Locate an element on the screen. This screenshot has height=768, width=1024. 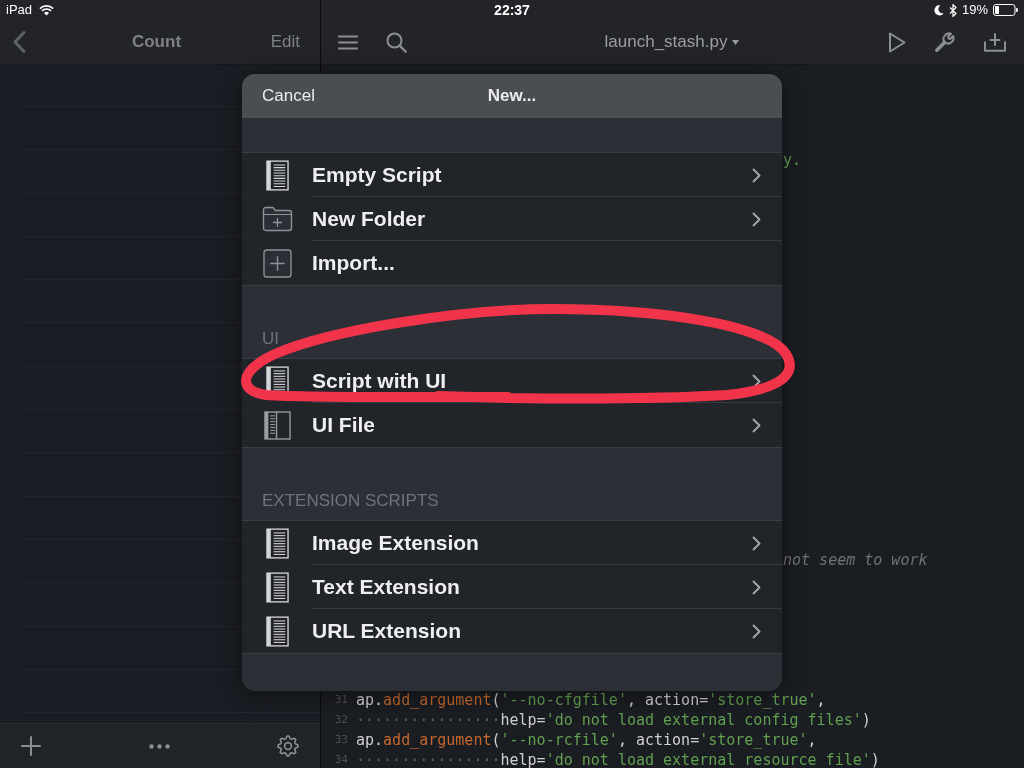
tray-plus-icon is located at coordinates (995, 42).